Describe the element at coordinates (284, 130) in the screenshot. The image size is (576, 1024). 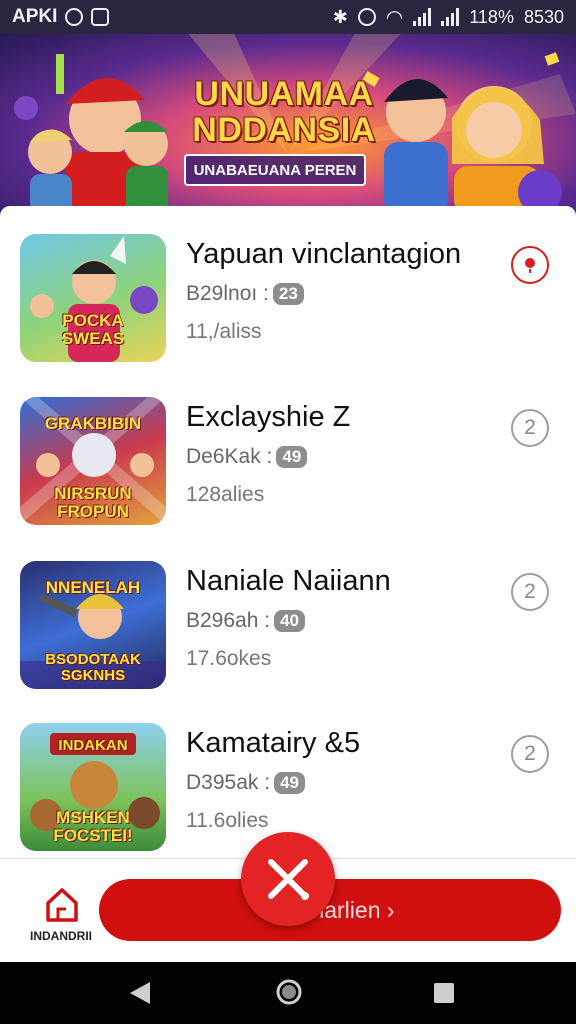
I see `banner-title-line2: NDDANSIA` at that location.